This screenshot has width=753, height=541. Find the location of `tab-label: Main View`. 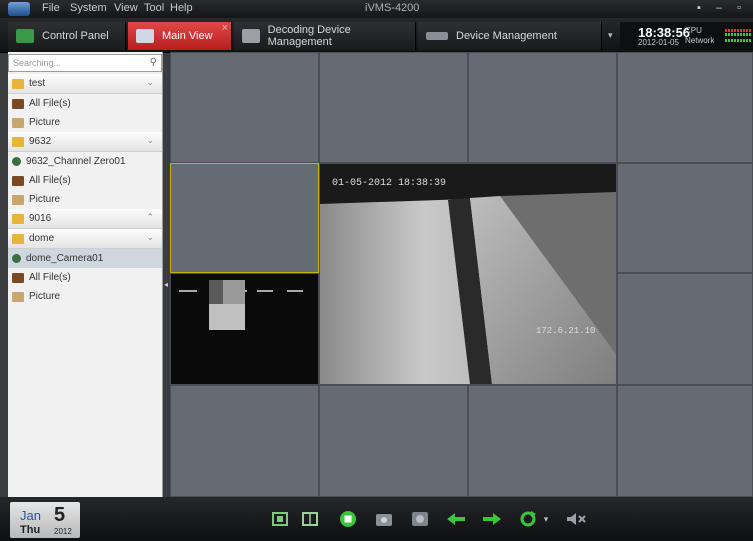

tab-label: Main View is located at coordinates (187, 36).